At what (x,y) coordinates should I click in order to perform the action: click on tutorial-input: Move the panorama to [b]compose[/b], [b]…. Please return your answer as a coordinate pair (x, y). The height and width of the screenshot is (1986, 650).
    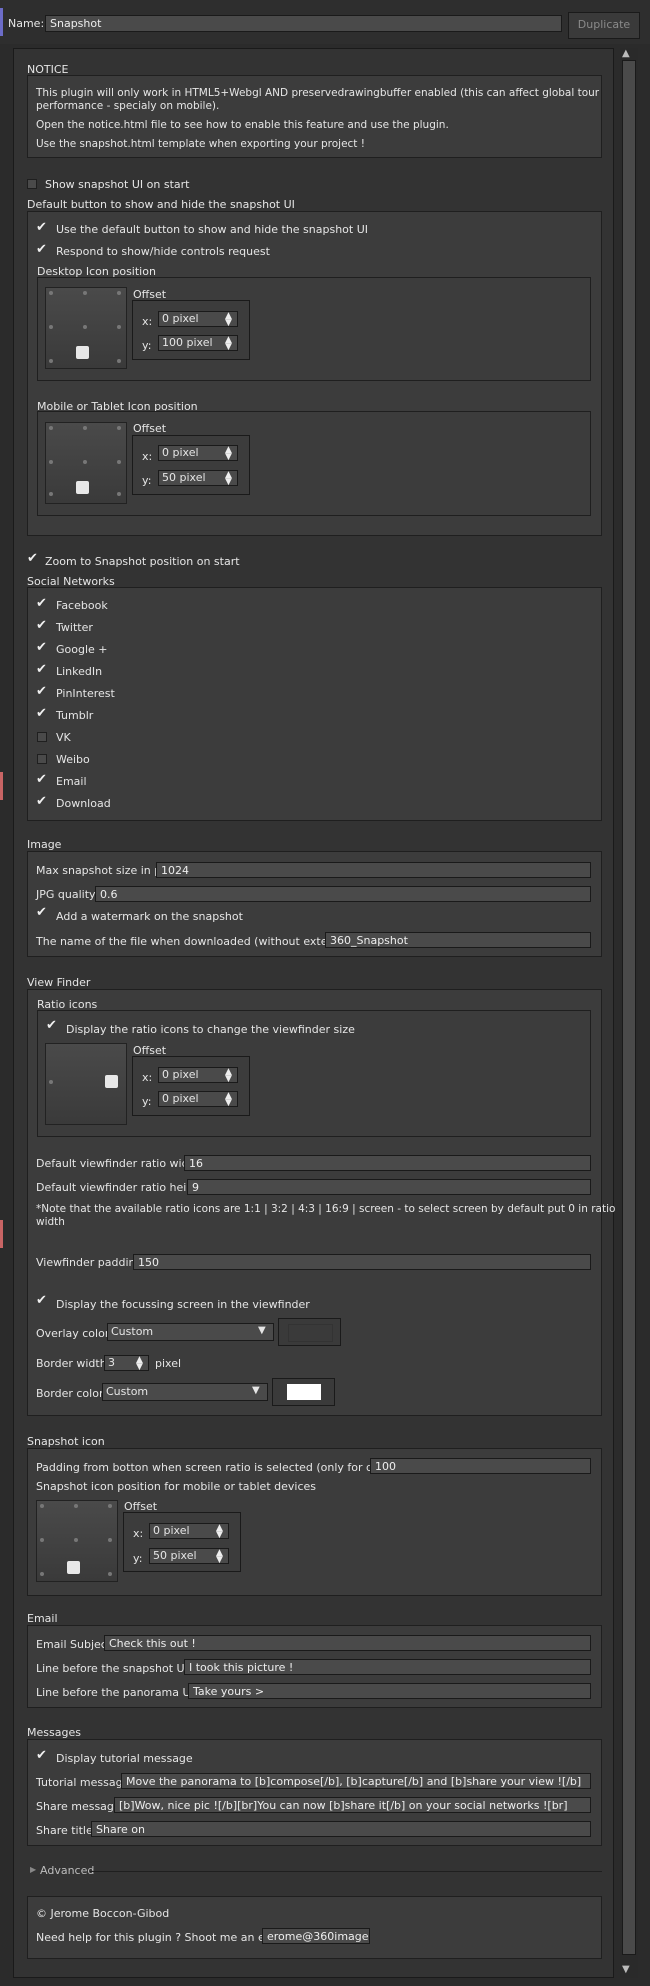
    Looking at the image, I should click on (356, 1781).